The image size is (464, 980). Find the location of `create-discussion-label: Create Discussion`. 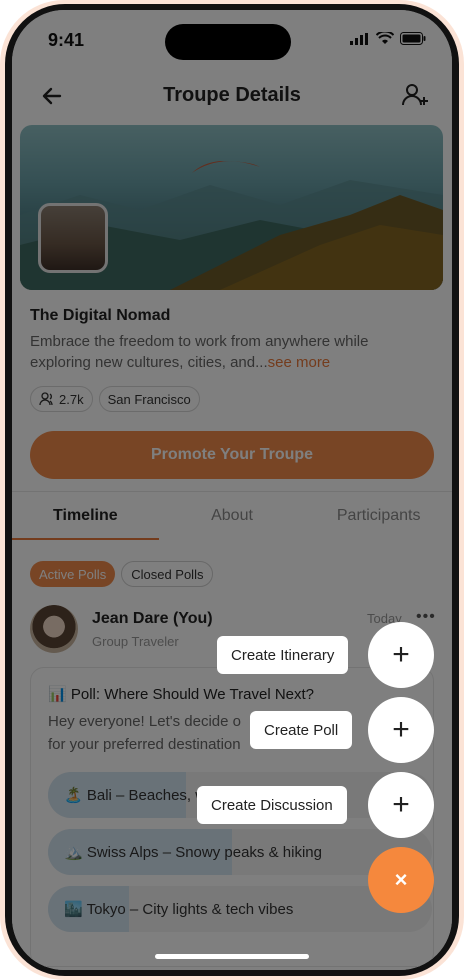

create-discussion-label: Create Discussion is located at coordinates (272, 805).